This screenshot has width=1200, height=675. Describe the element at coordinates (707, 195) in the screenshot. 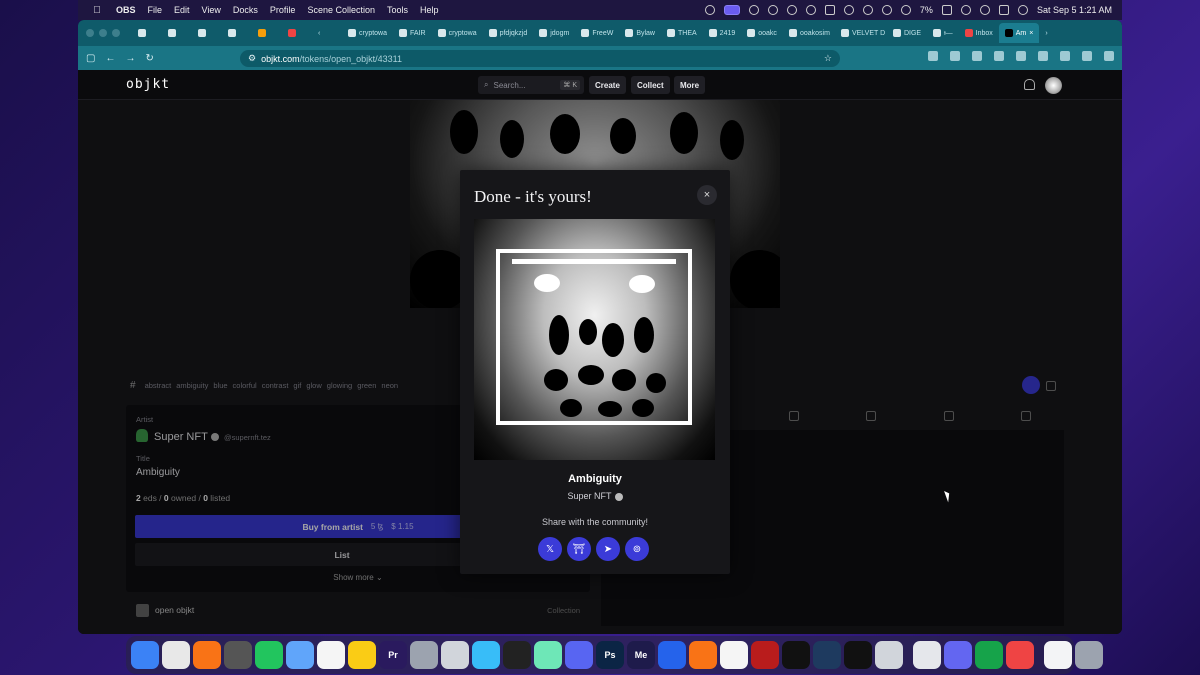

I see `close-icon: ×` at that location.